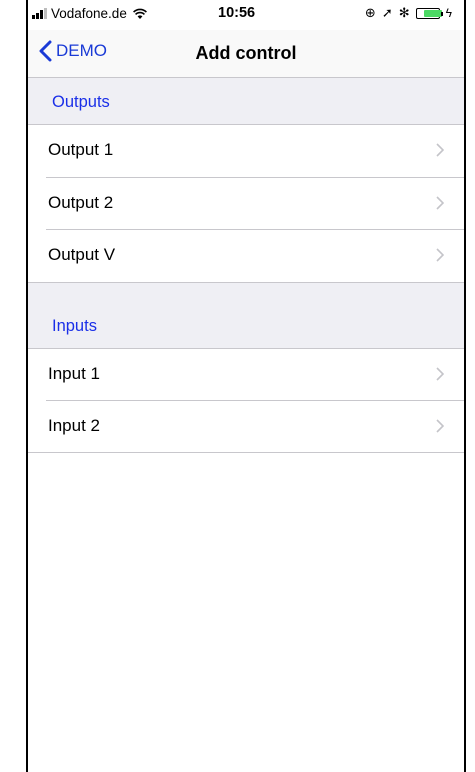 This screenshot has width=475, height=772. Describe the element at coordinates (387, 12) in the screenshot. I see `location-icon: ➚` at that location.